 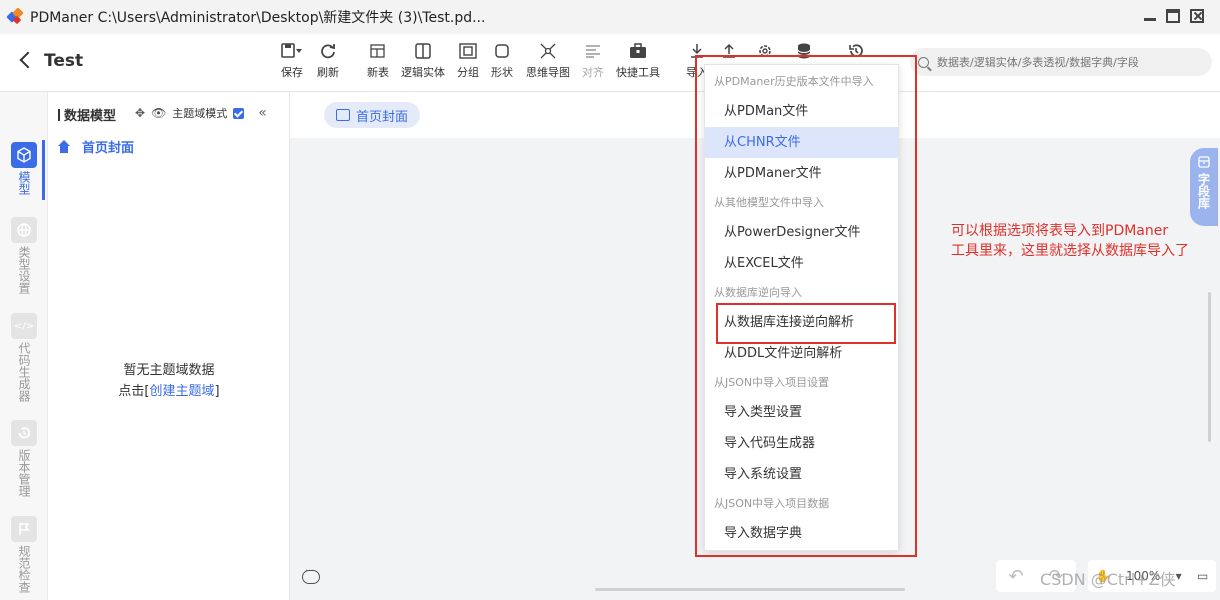 What do you see at coordinates (468, 51) in the screenshot?
I see `group-icon` at bounding box center [468, 51].